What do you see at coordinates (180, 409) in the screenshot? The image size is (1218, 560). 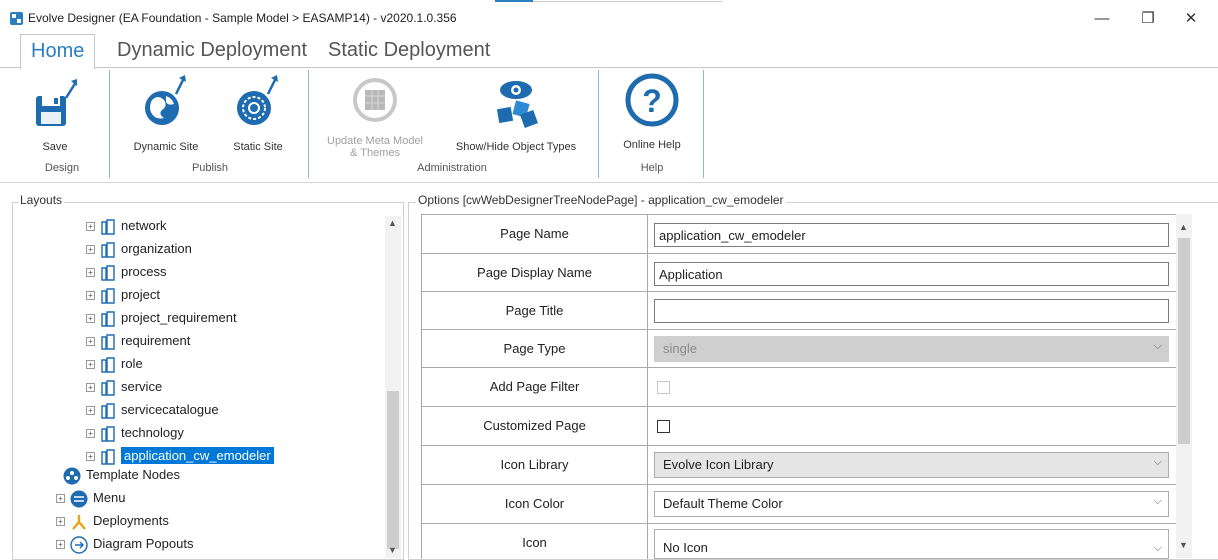 I see `tree-item: + servicecatalogue` at bounding box center [180, 409].